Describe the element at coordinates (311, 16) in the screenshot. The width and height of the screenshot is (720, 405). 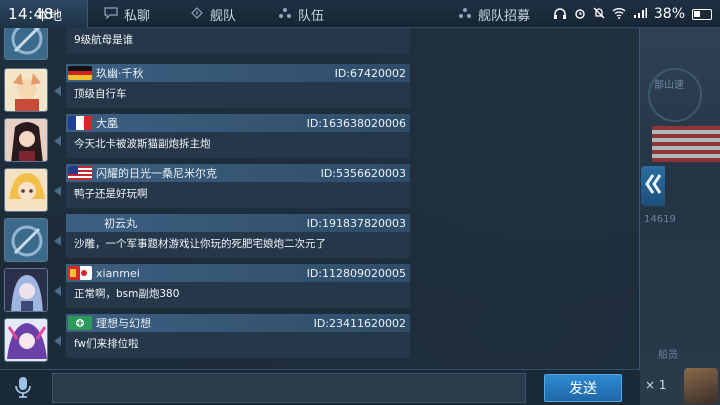
I see `tab-team-label: 队伍` at that location.